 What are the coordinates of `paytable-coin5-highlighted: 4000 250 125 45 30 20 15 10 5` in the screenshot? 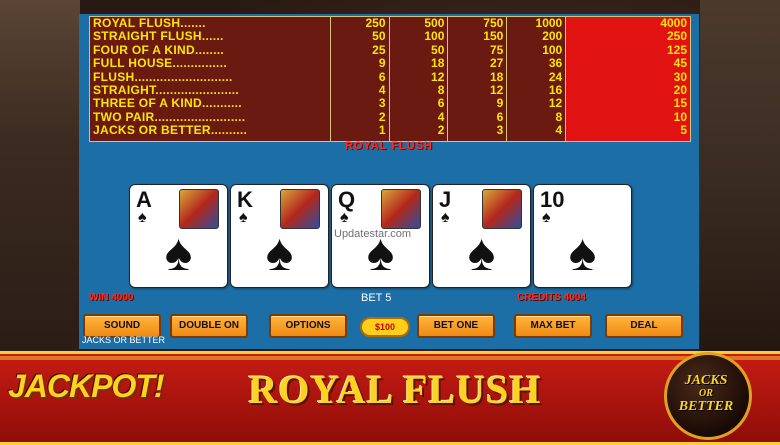 It's located at (628, 79).